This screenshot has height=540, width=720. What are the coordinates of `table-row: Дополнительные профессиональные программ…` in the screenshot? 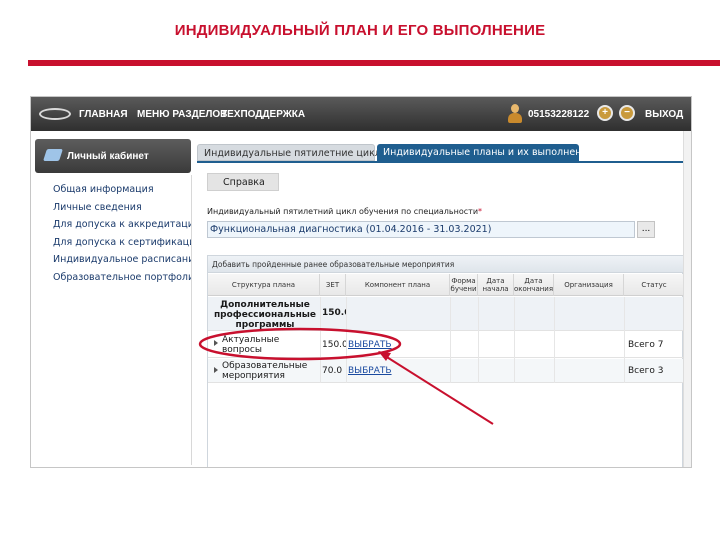 It's located at (446, 314).